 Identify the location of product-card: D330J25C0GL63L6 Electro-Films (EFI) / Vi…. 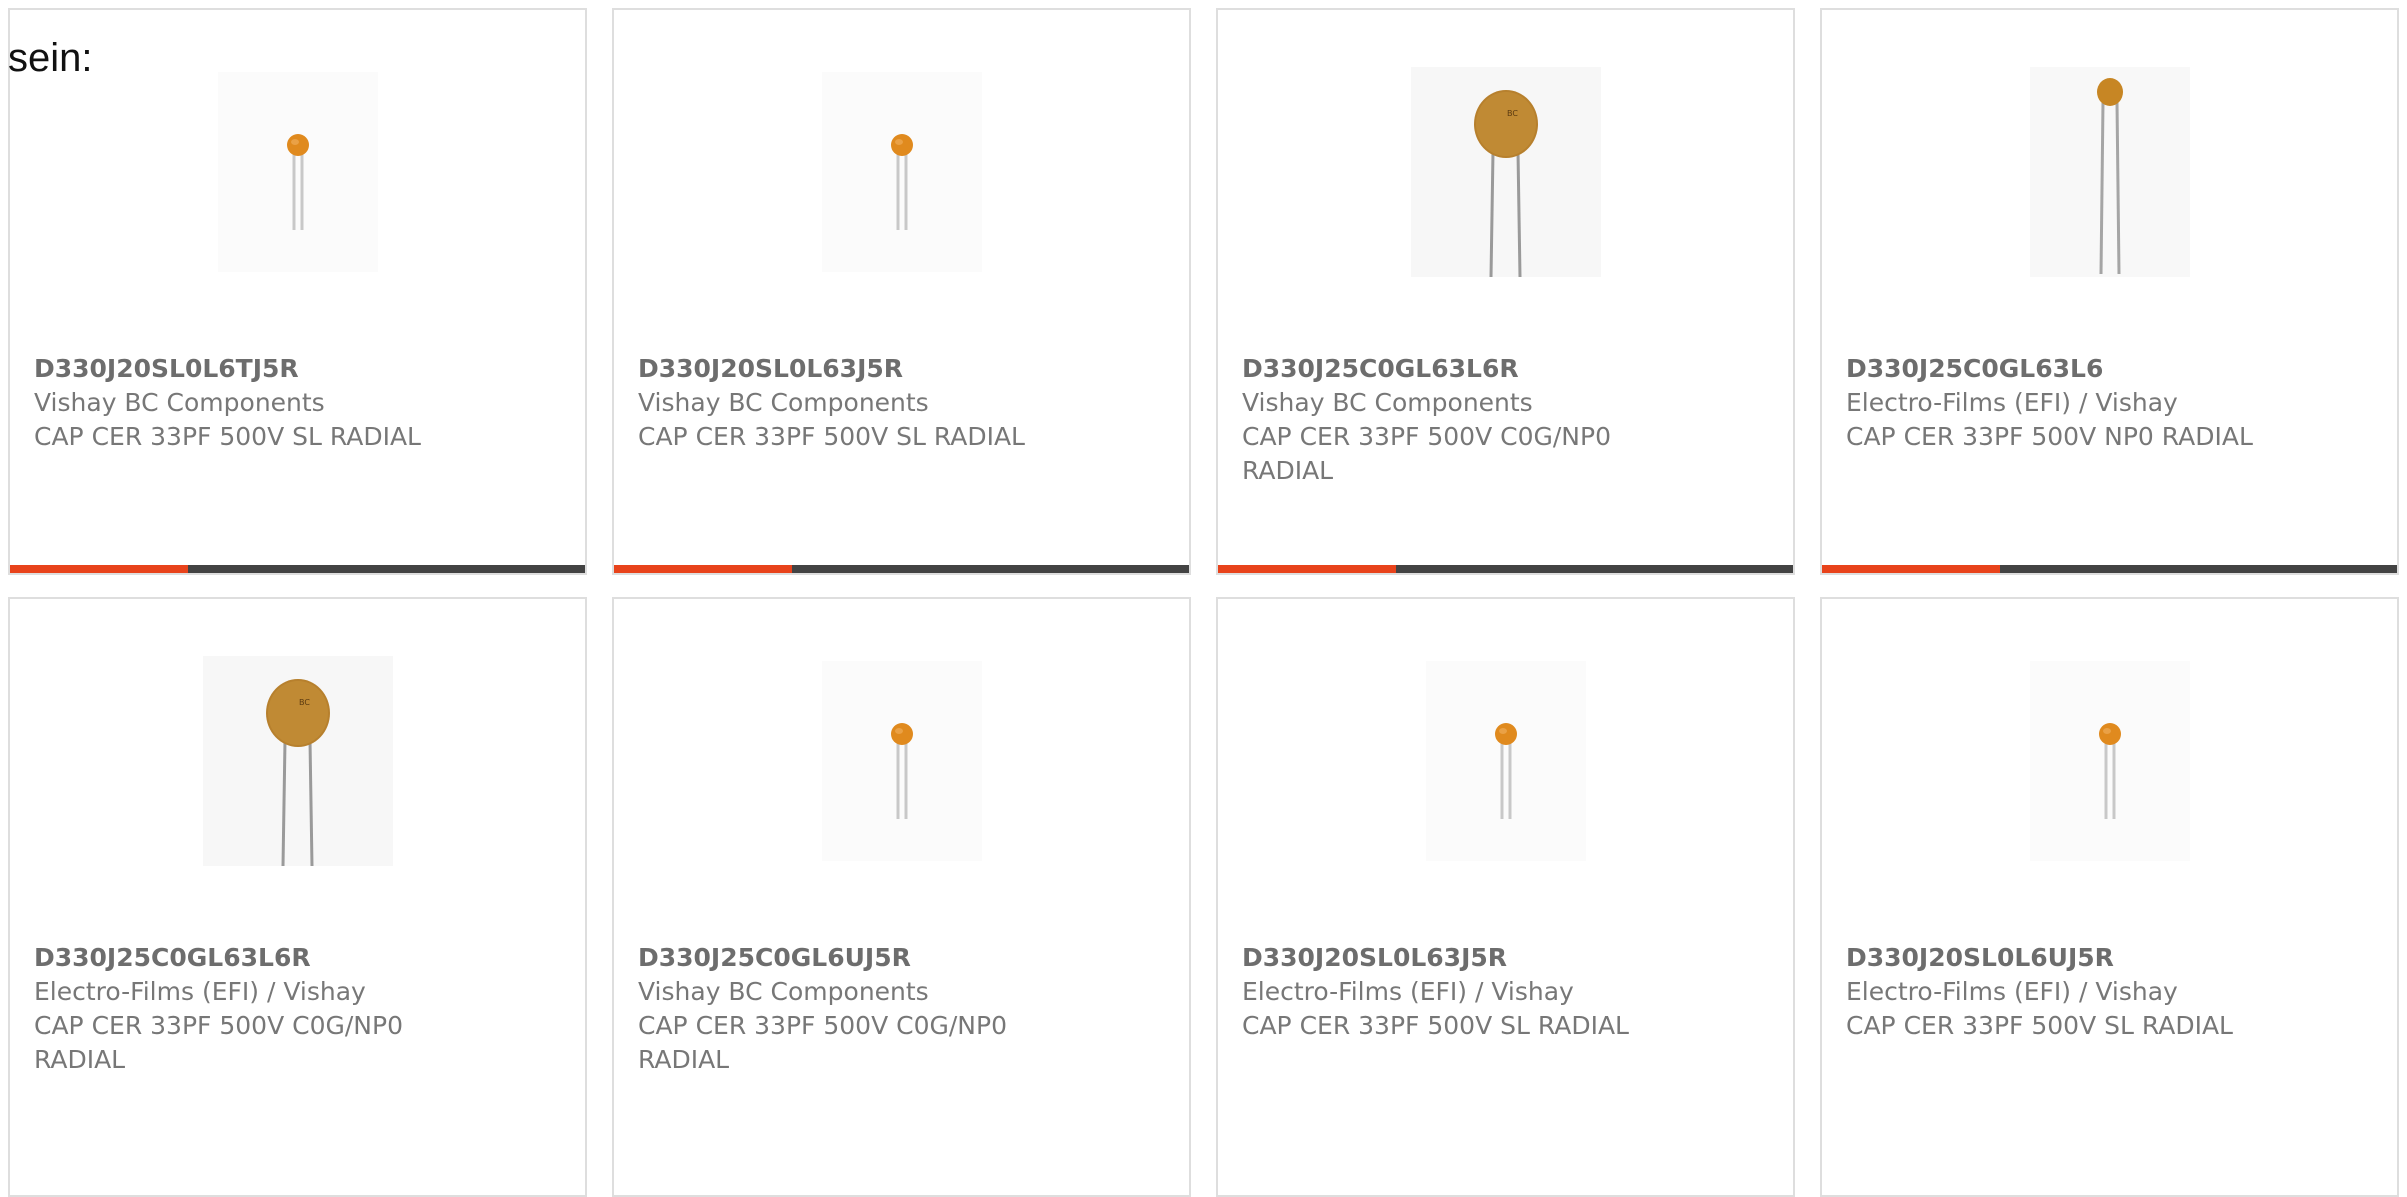
(2109, 291).